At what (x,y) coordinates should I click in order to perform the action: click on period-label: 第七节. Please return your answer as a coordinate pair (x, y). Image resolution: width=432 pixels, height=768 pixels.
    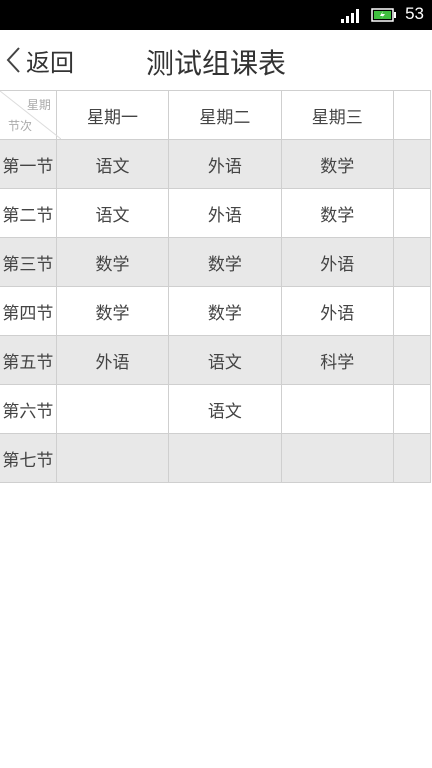
    Looking at the image, I should click on (28, 458).